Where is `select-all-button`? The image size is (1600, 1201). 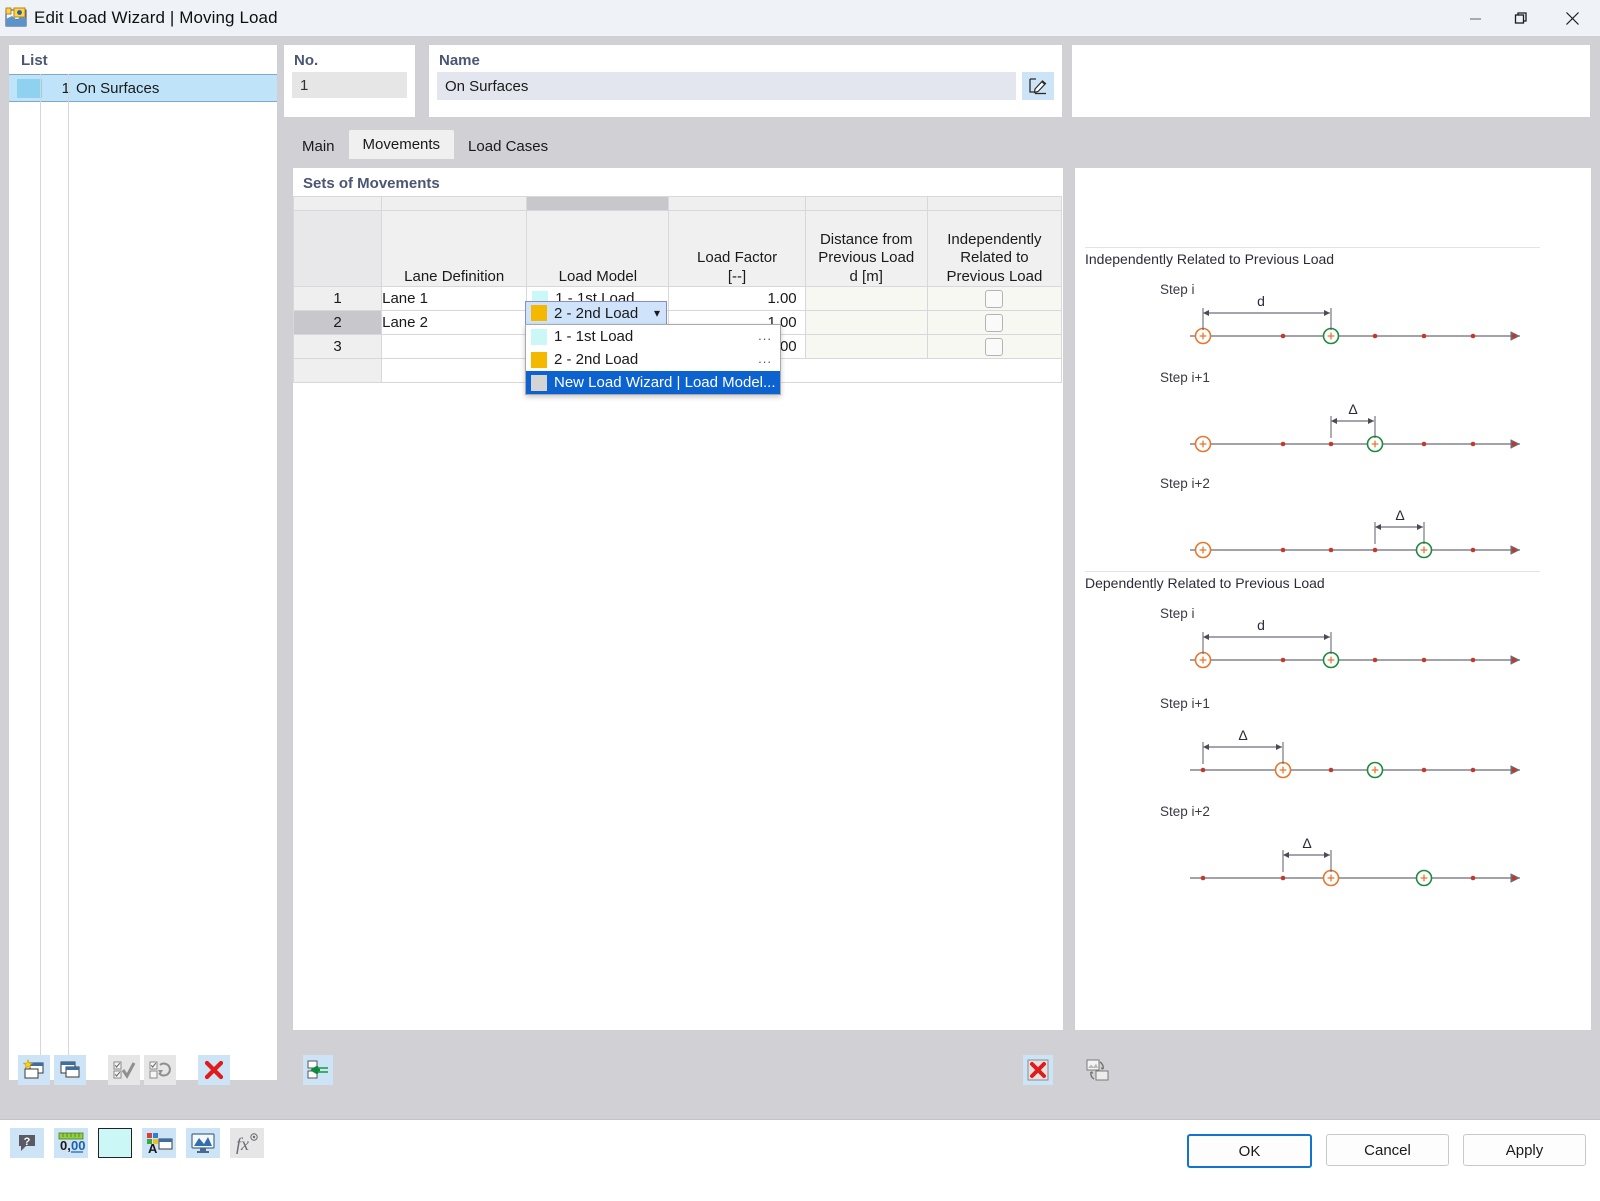
select-all-button is located at coordinates (124, 1070).